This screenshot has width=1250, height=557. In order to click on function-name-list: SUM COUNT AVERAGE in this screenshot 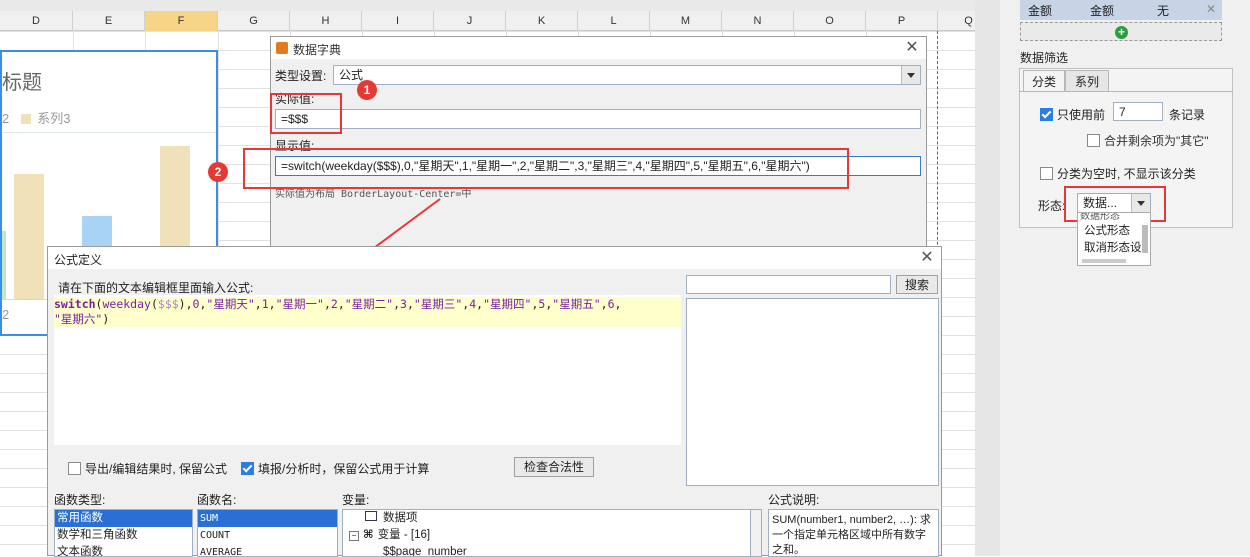, I will do `click(267, 533)`.